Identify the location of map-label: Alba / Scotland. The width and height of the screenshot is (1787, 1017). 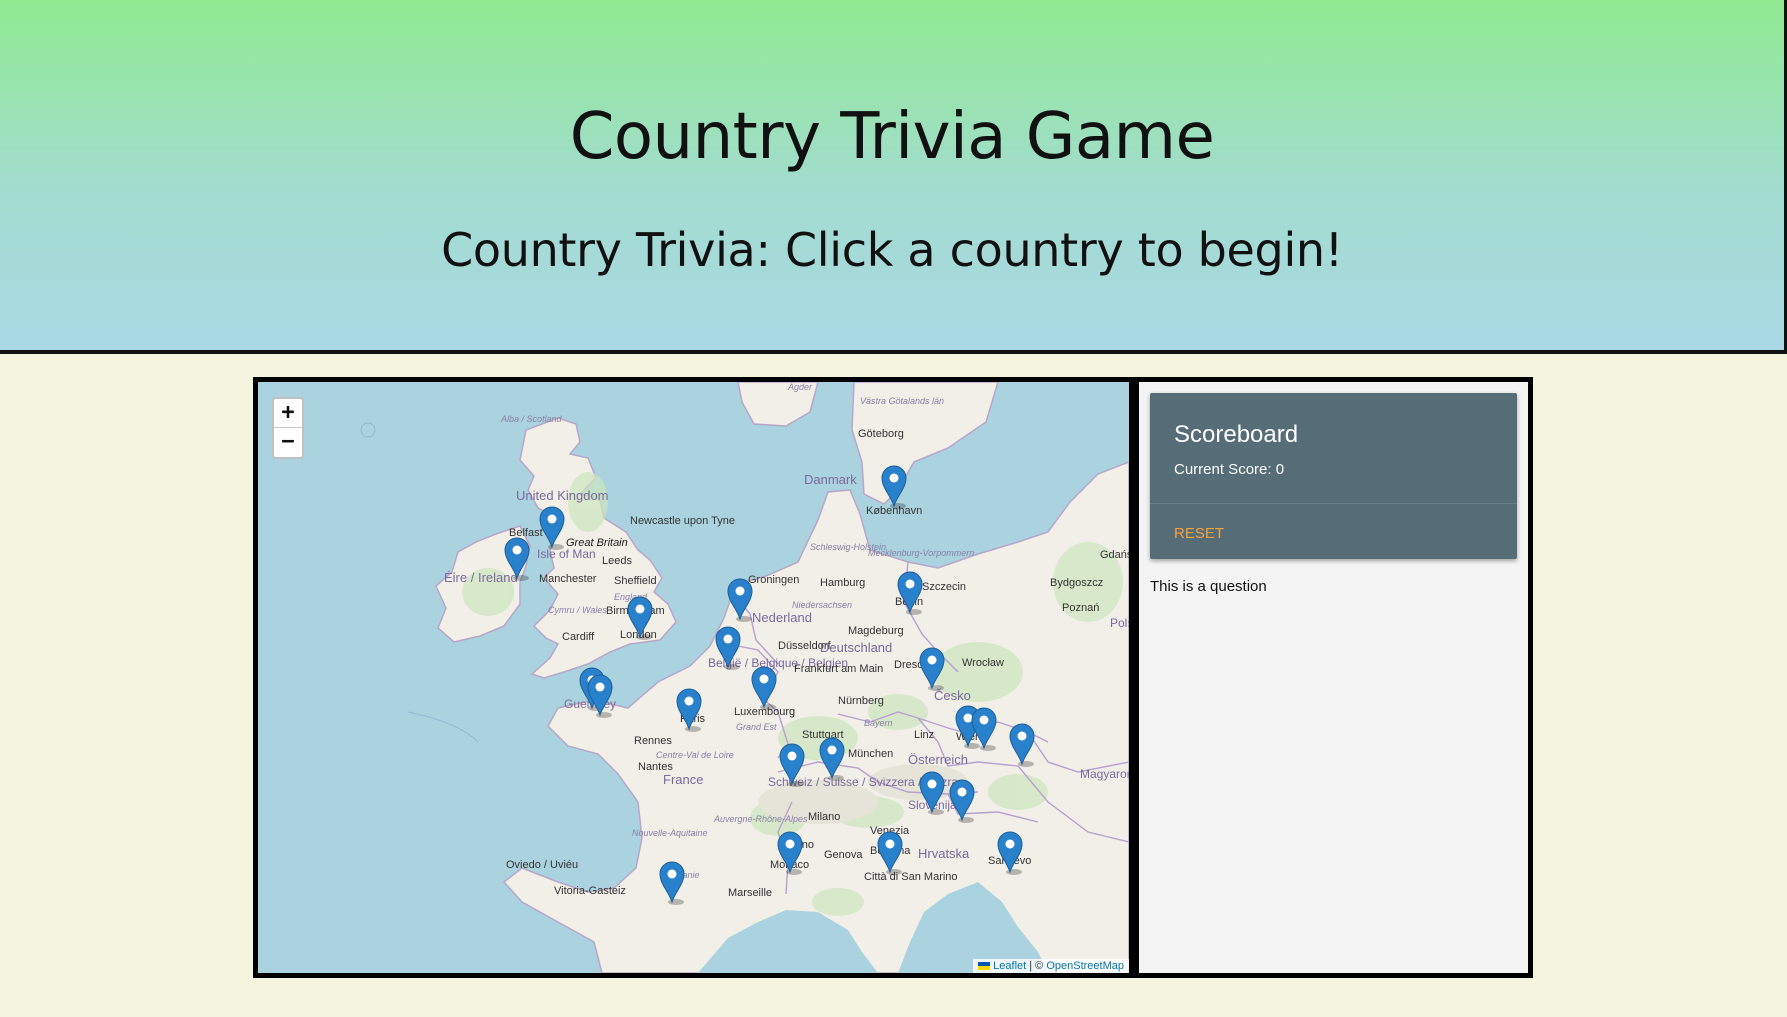
(531, 419).